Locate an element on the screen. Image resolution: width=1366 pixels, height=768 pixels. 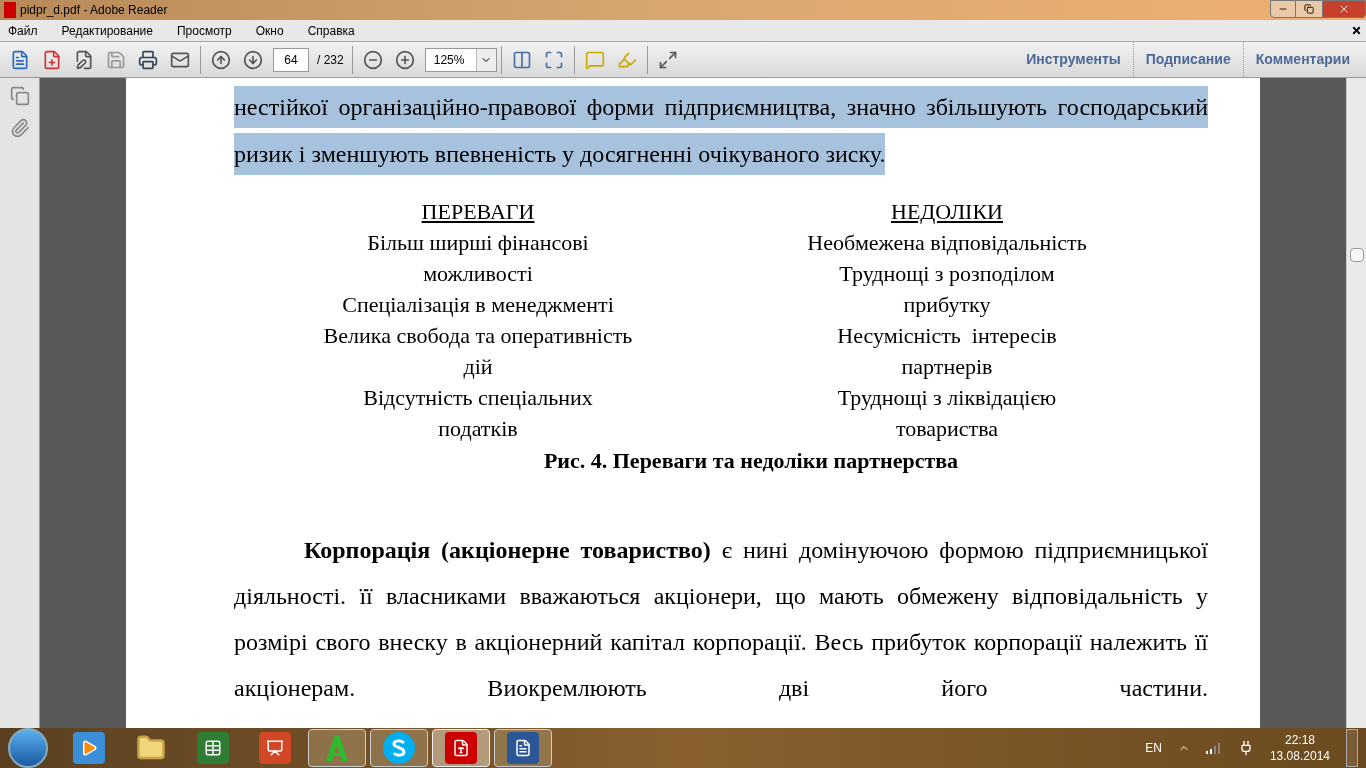
restore-button is located at coordinates (1309, 9).